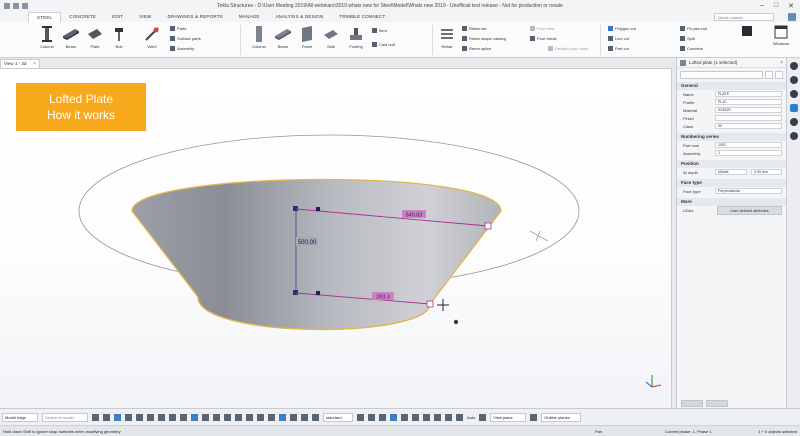 The image size is (800, 436). Describe the element at coordinates (471, 417) in the screenshot. I see `auto-label: Auto` at that location.